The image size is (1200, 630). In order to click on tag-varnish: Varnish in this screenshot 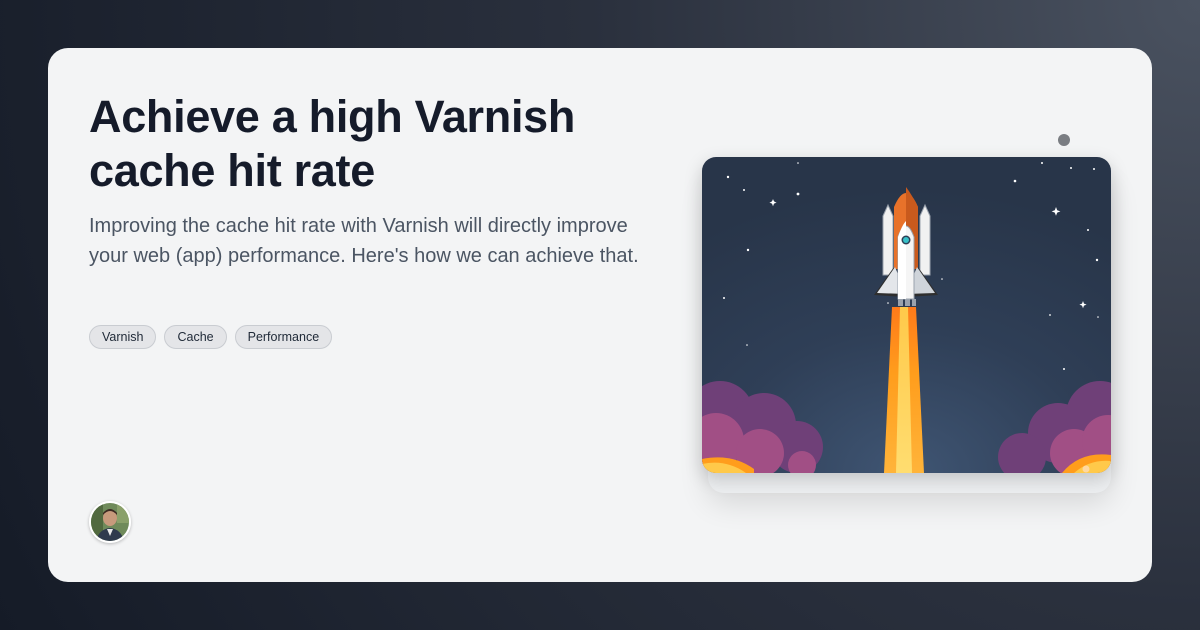, I will do `click(123, 337)`.